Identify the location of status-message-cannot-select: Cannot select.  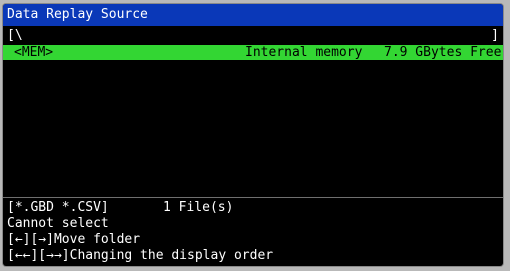
(58, 223).